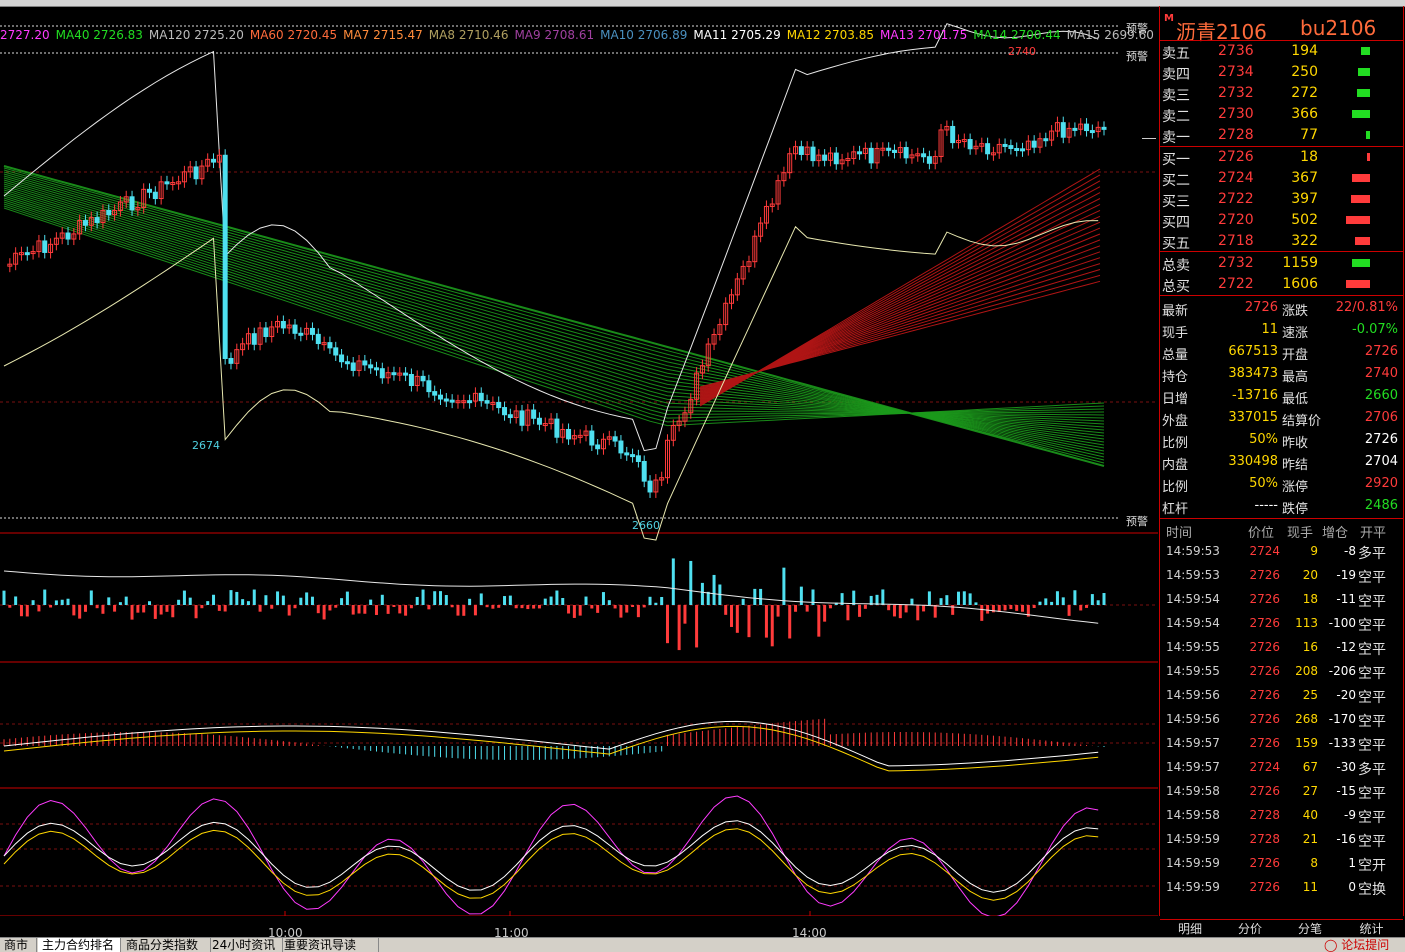 The width and height of the screenshot is (1405, 952). I want to click on orderbook-row: 卖五 2736 194, so click(1281, 51).